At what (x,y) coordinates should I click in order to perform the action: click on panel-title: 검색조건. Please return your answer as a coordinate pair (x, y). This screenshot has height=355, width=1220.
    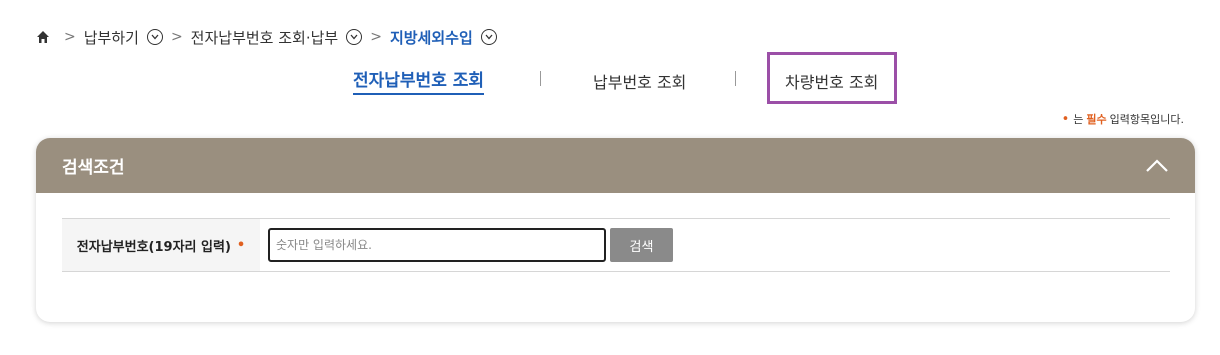
    Looking at the image, I should click on (93, 168).